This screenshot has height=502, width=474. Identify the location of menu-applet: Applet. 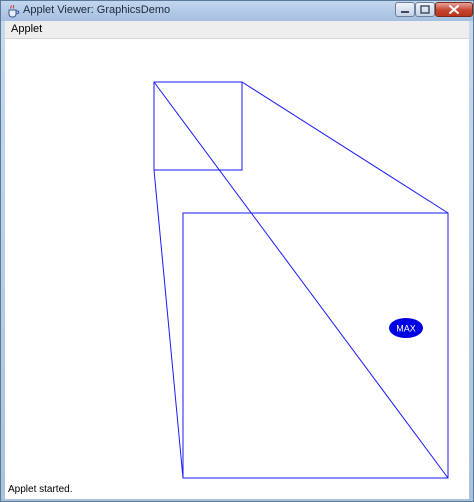
(26, 29).